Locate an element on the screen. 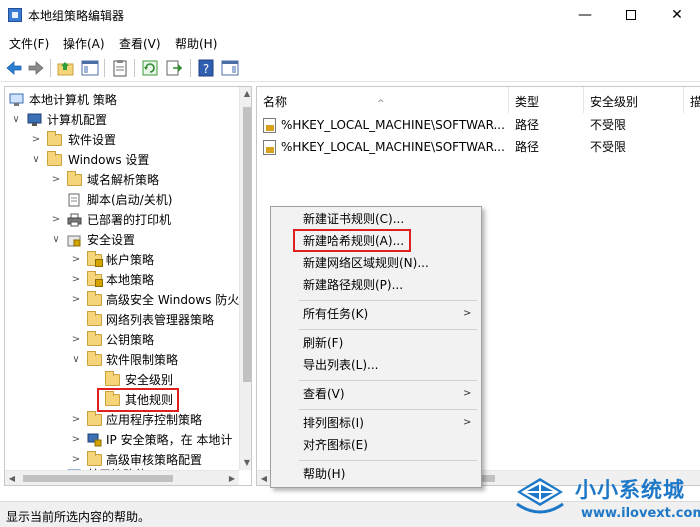  show-action-pane-icon is located at coordinates (230, 68).